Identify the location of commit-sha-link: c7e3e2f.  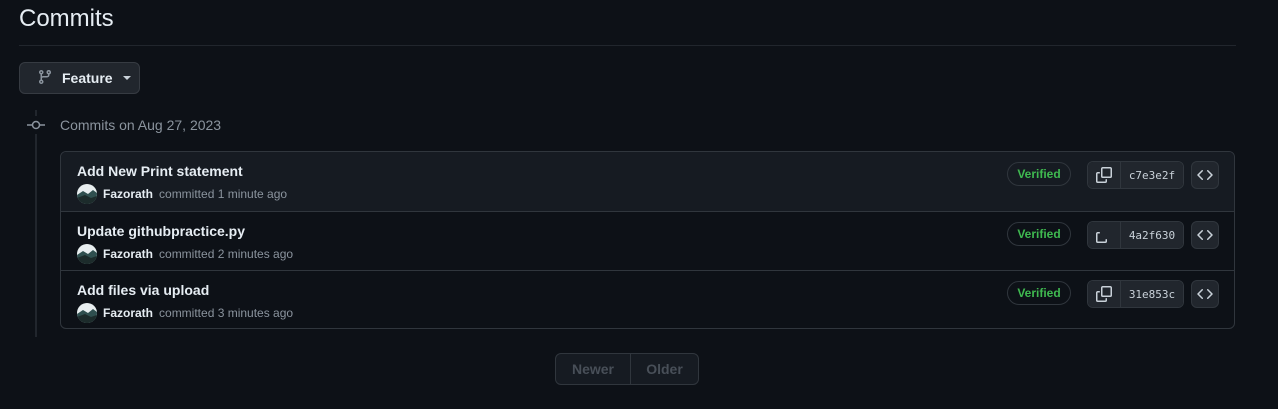
(1152, 175).